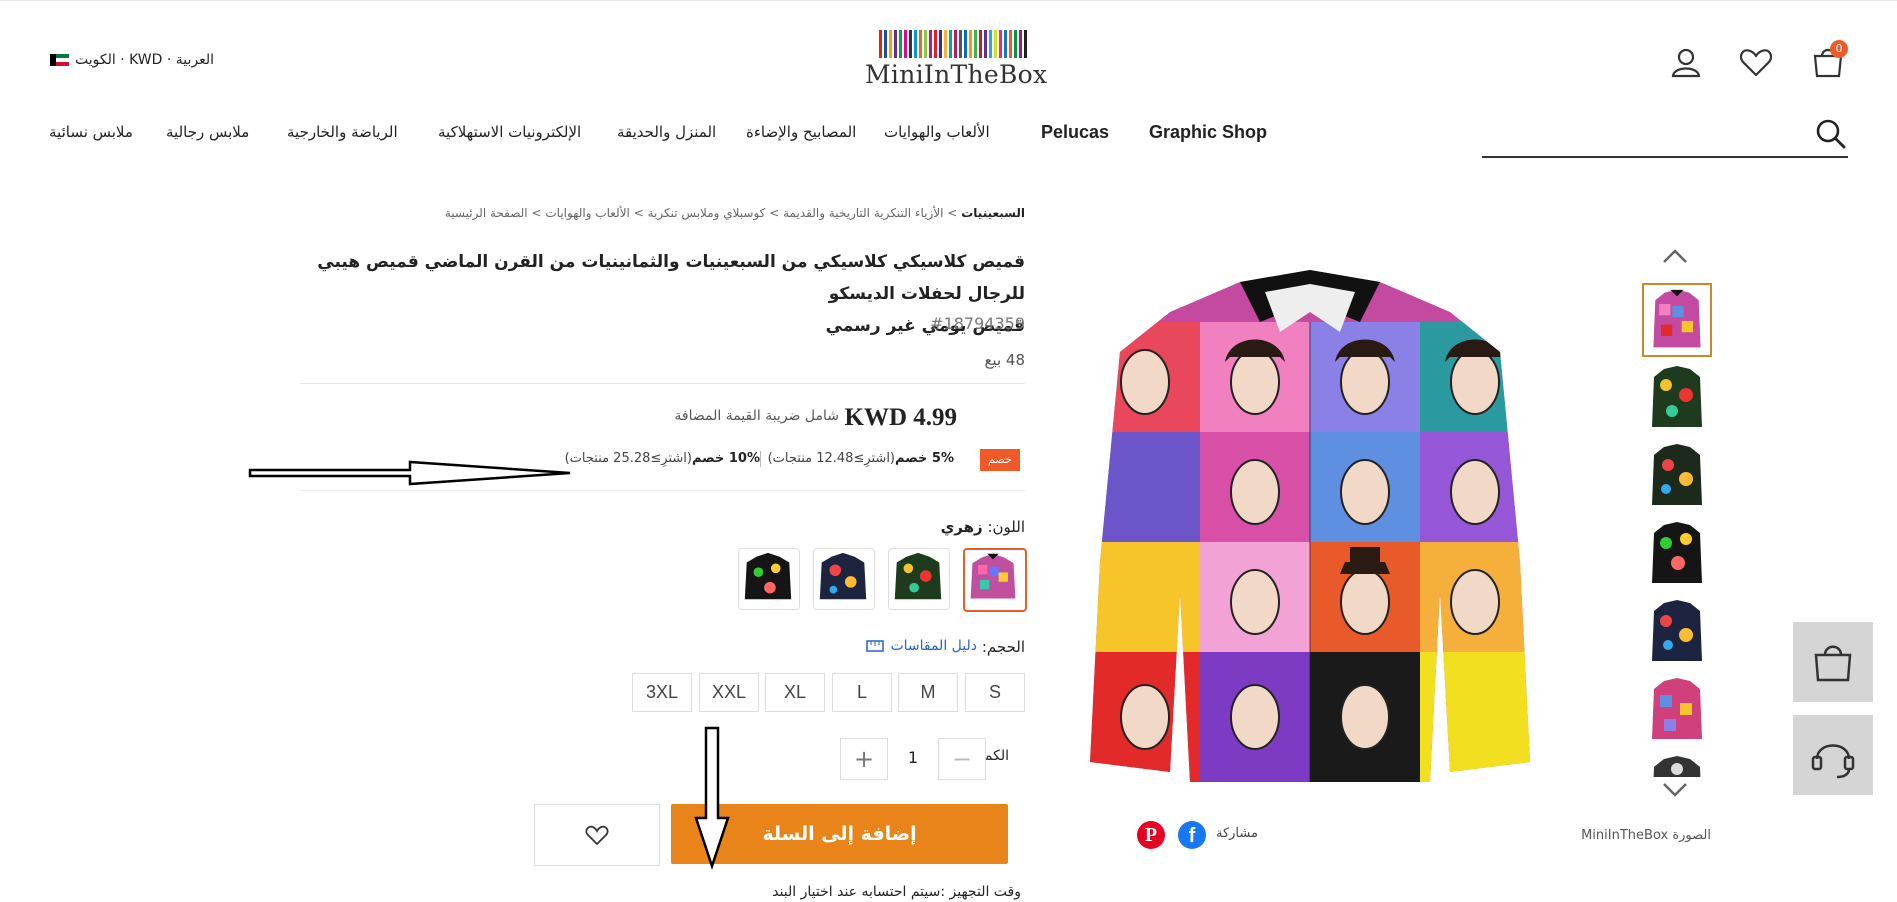 The width and height of the screenshot is (1897, 902). Describe the element at coordinates (707, 213) in the screenshot. I see `breadcrumb-item: كوسبلاي وملابس تنكرية` at that location.